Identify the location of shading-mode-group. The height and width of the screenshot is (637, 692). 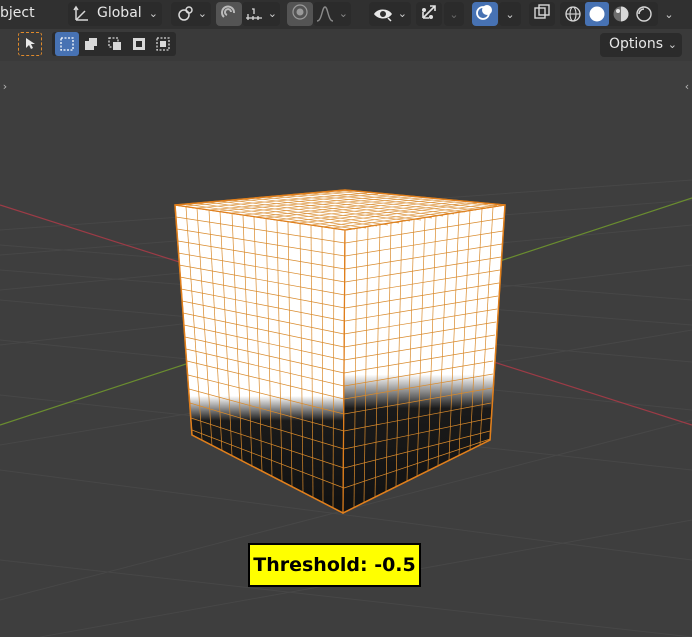
(609, 14).